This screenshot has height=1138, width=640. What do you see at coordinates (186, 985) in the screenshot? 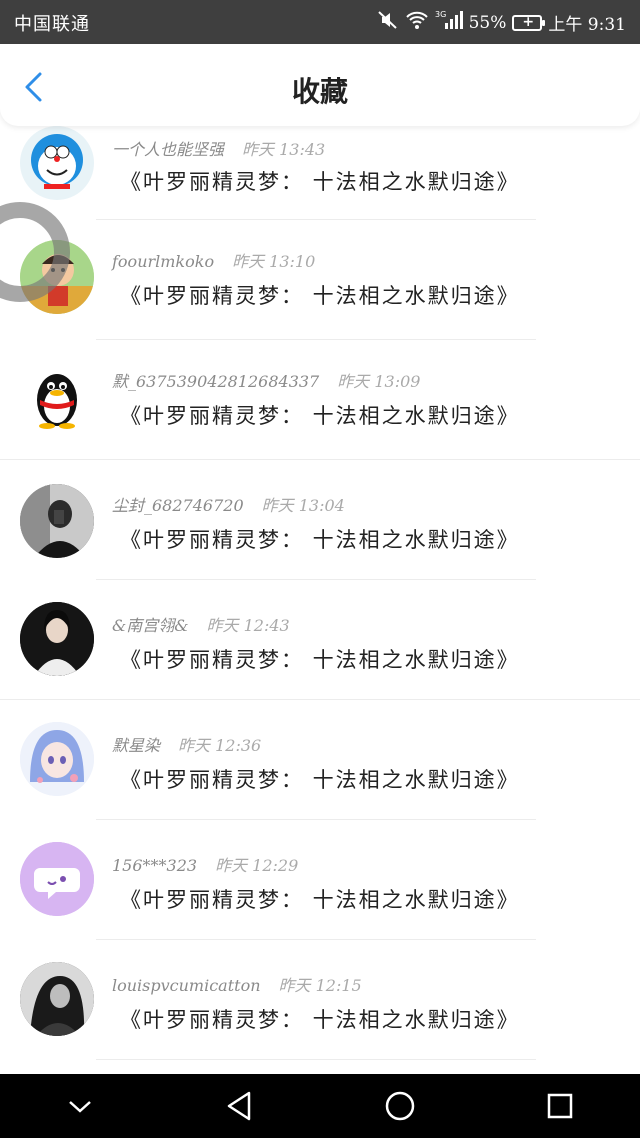
I see `username: louispvcumicatton` at bounding box center [186, 985].